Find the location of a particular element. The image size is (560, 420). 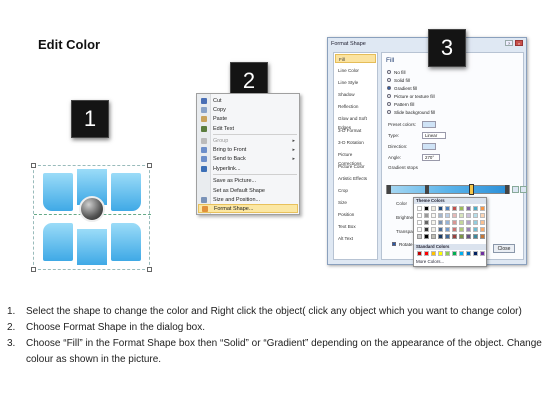

category-alt-text: Alt Text is located at coordinates (355, 238).